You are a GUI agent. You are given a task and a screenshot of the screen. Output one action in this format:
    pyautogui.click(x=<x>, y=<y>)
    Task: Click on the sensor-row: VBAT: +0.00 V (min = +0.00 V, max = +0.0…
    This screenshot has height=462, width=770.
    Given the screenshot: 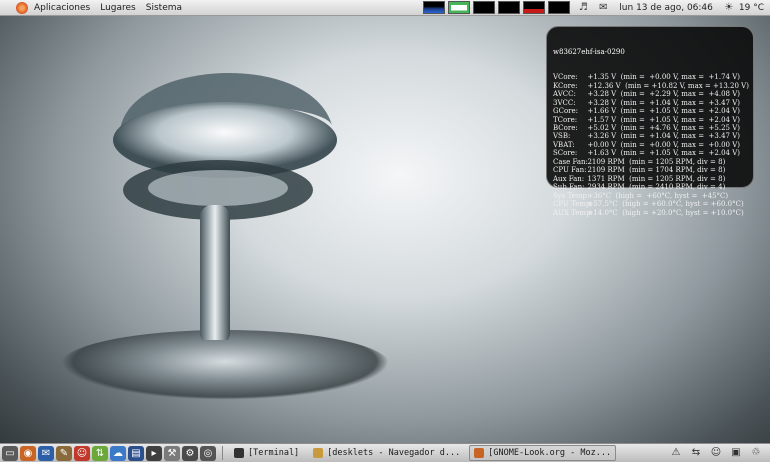 What is the action you would take?
    pyautogui.click(x=650, y=145)
    